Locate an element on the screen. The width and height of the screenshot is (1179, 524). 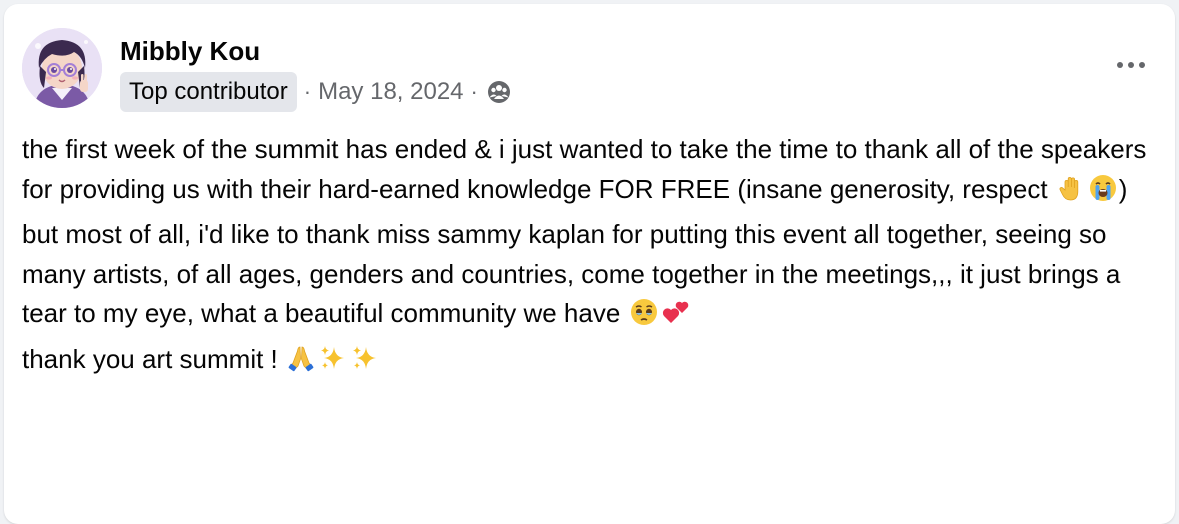
top-contributor-badge: Top contributor is located at coordinates (208, 92).